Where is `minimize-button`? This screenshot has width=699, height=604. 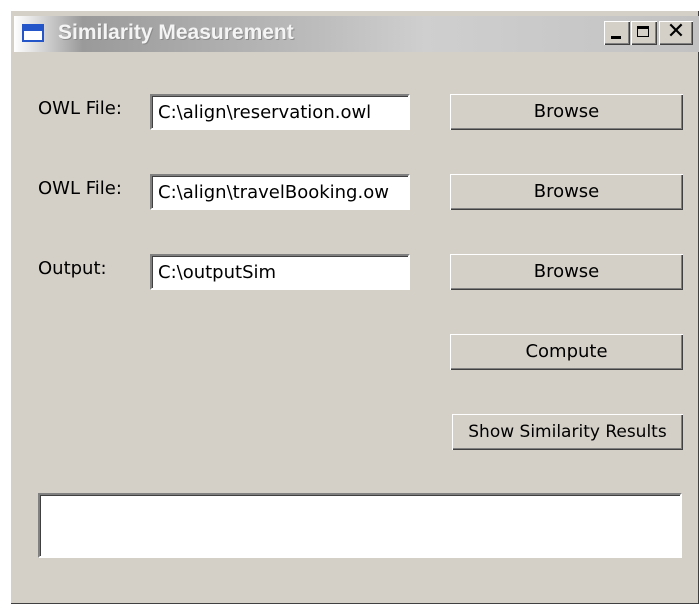
minimize-button is located at coordinates (617, 33).